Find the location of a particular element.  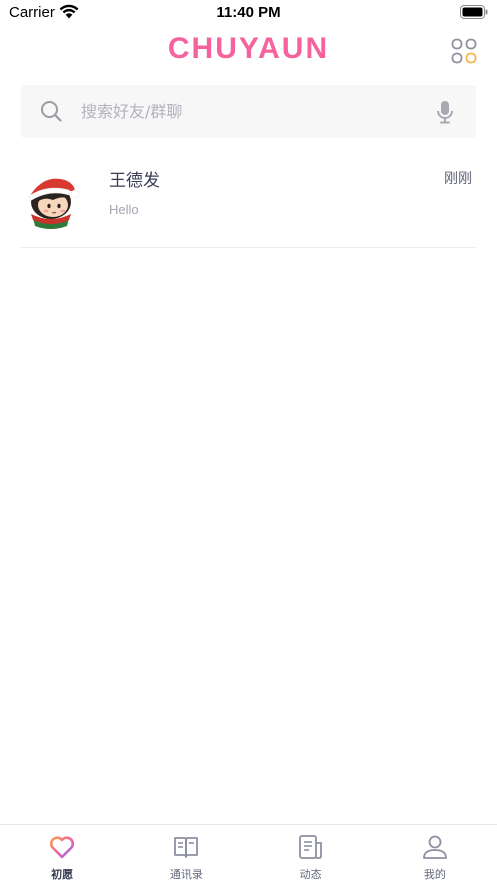

tab-label: 通讯录 is located at coordinates (186, 874).